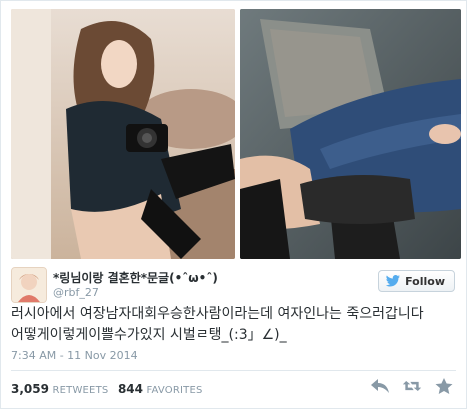 The width and height of the screenshot is (469, 411). I want to click on follow-button: Follow, so click(416, 281).